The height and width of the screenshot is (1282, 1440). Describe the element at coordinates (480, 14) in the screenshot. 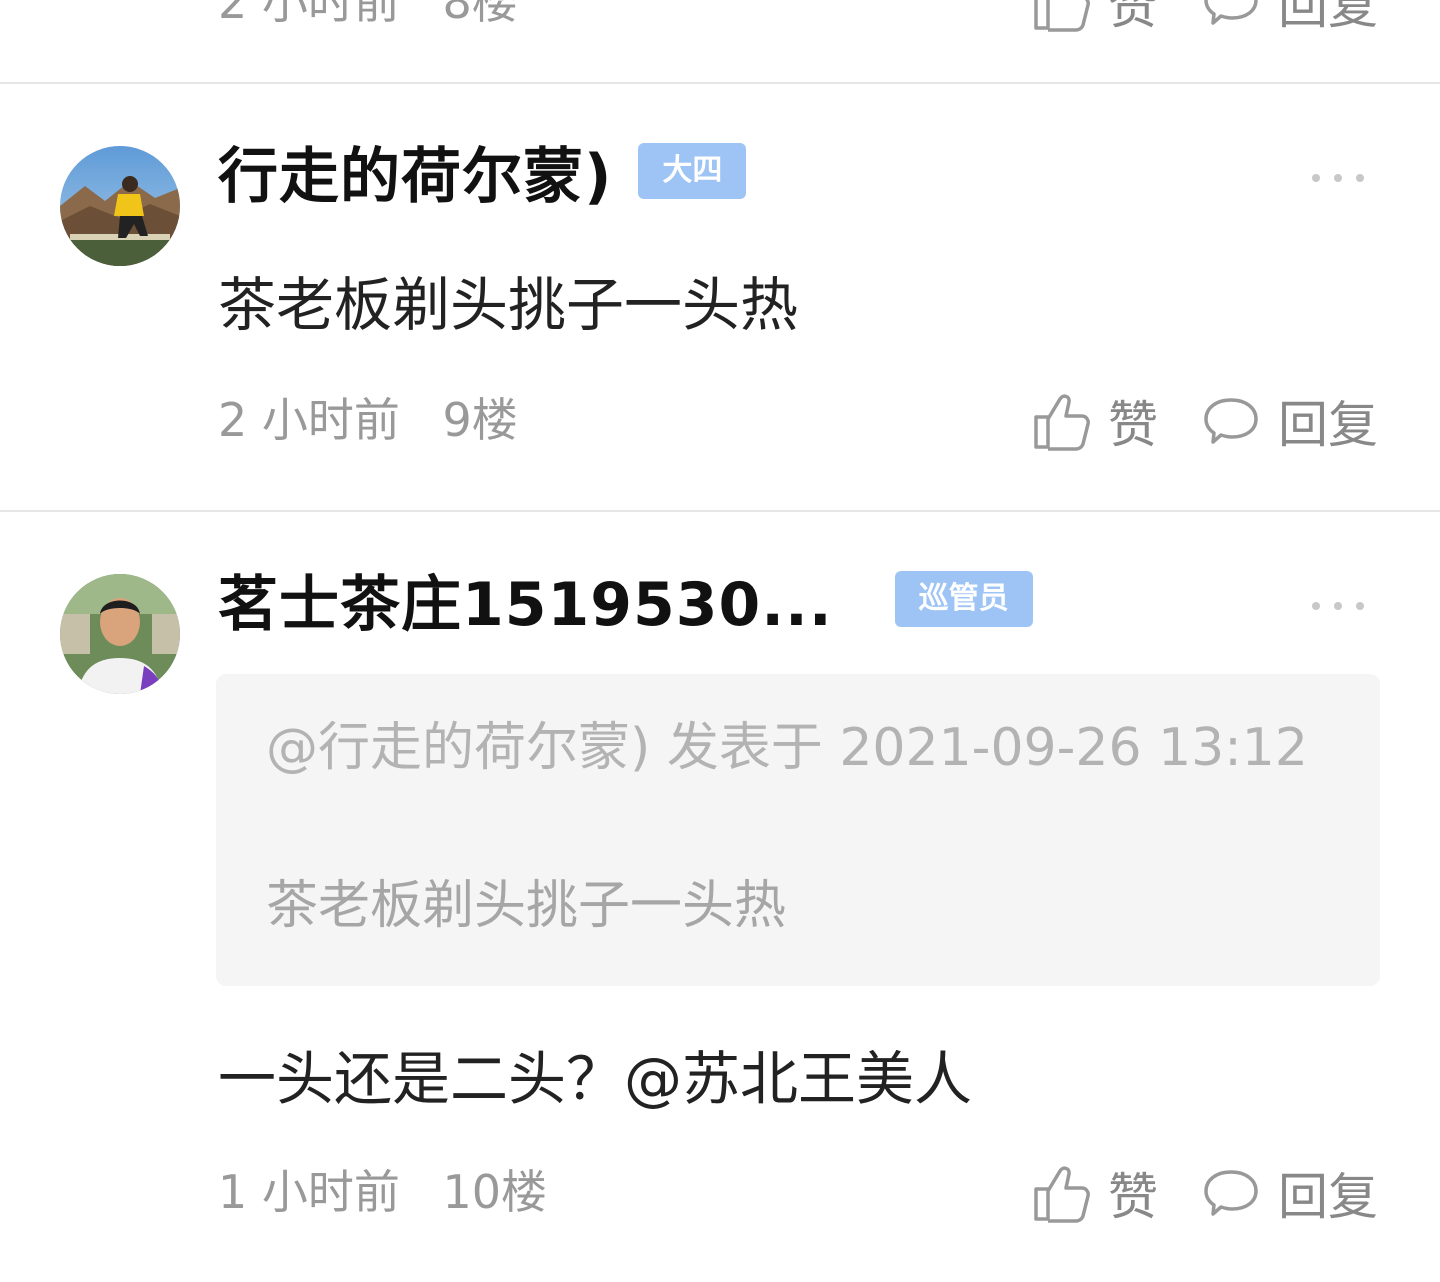

I see `comment-floor: 8楼` at that location.